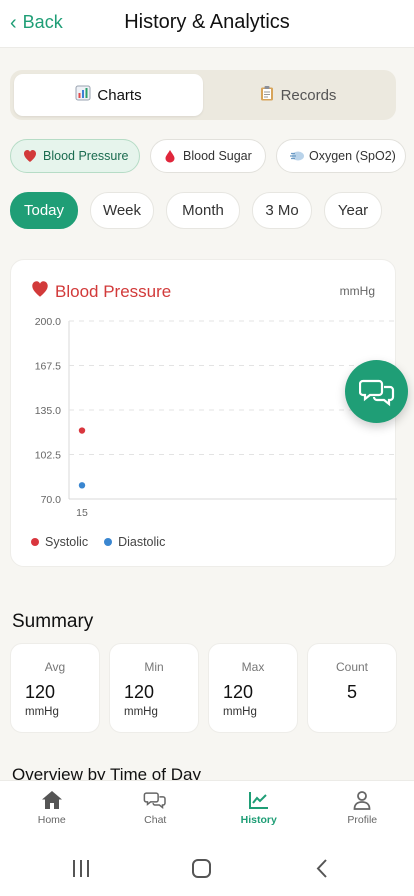 The image size is (414, 896). What do you see at coordinates (352, 156) in the screenshot?
I see `chip-label: Oxygen (SpO2)` at bounding box center [352, 156].